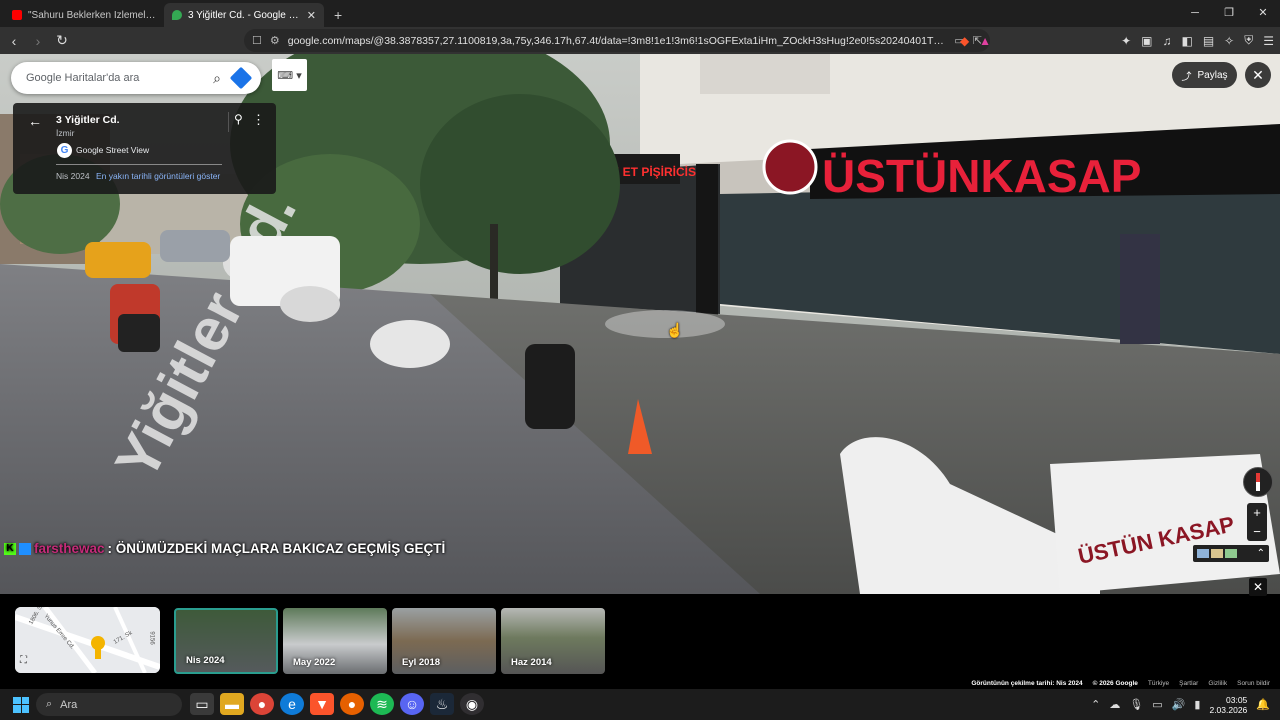  Describe the element at coordinates (10, 548) in the screenshot. I see `kick-badge-icon: K` at that location.